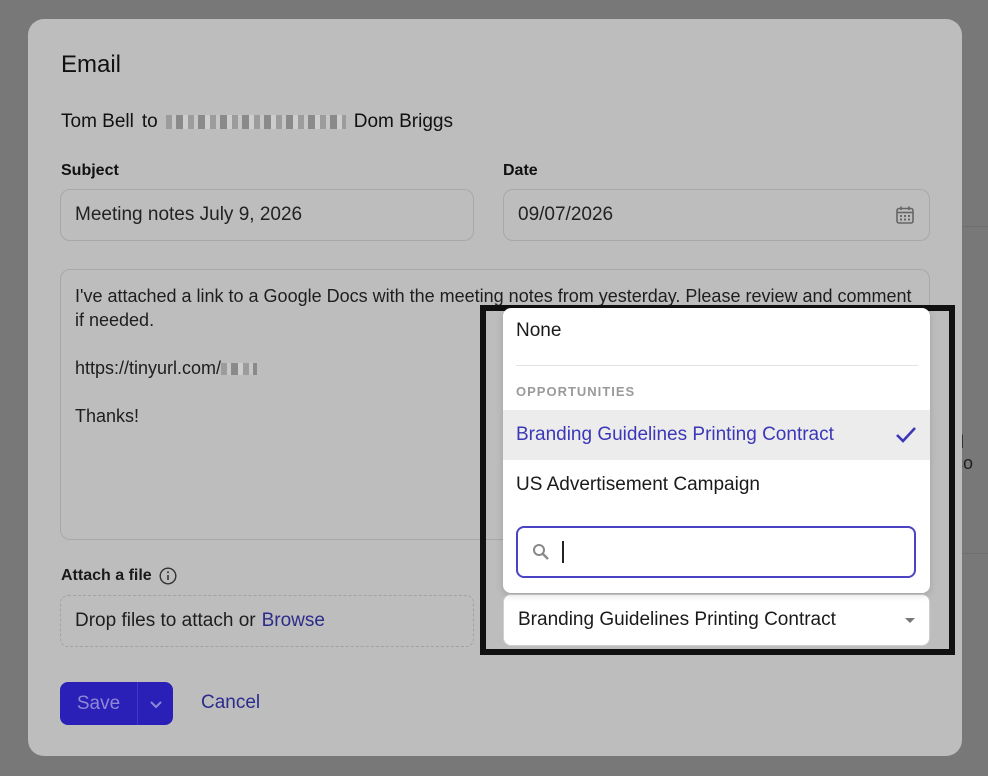 Image resolution: width=988 pixels, height=776 pixels. I want to click on recipients-line: Tom Bell to Dom Briggs, so click(257, 122).